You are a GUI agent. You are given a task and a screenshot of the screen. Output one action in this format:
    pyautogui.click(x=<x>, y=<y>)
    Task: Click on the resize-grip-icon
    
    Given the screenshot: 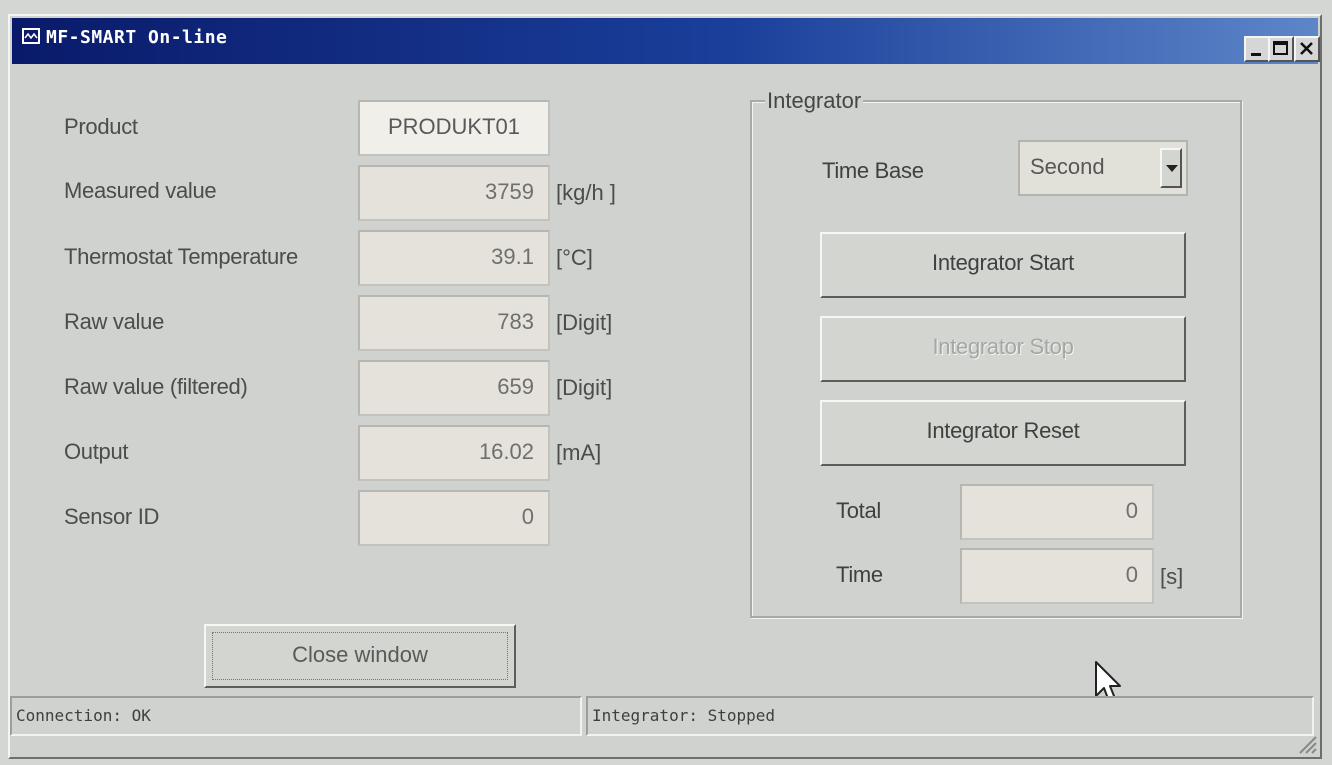 What is the action you would take?
    pyautogui.click(x=1306, y=743)
    